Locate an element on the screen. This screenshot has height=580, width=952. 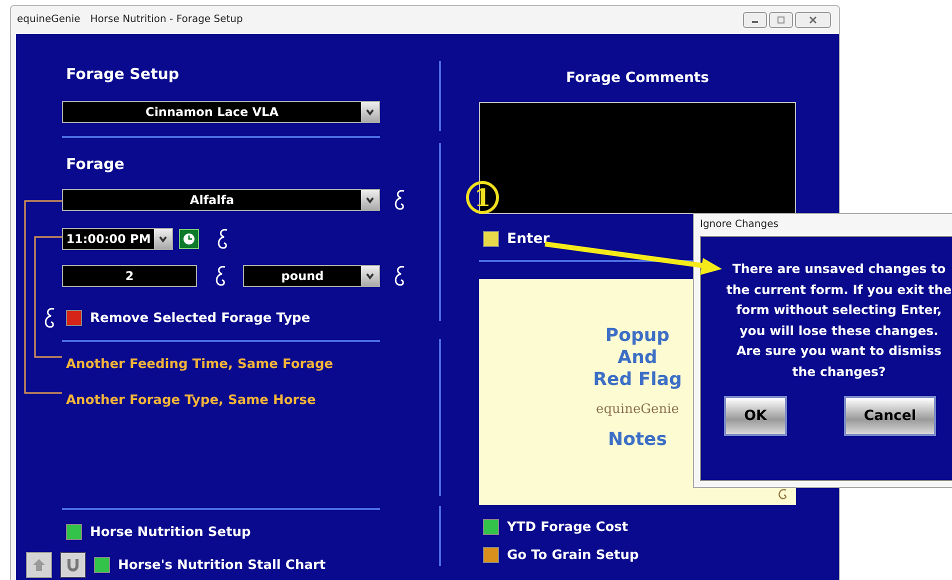
note-title: And is located at coordinates (638, 358).